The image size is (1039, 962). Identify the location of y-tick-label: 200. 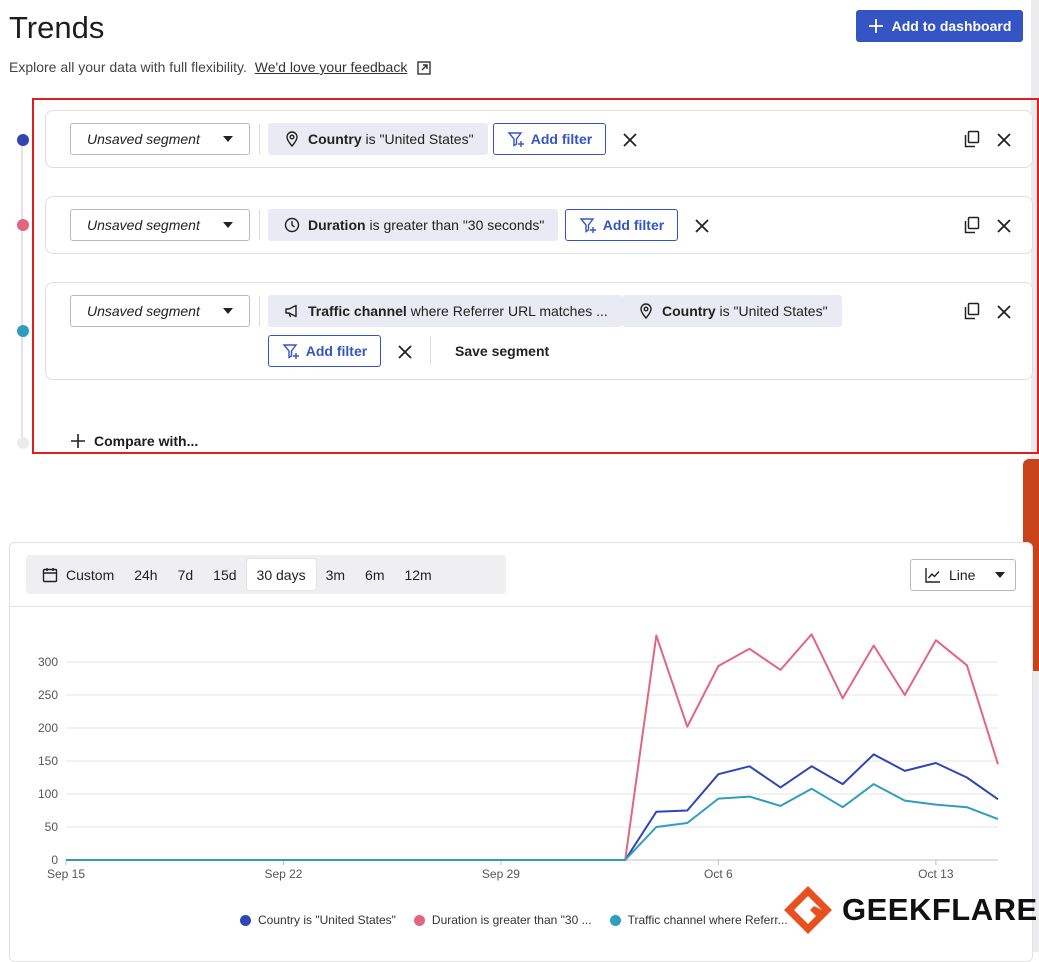
(48, 728).